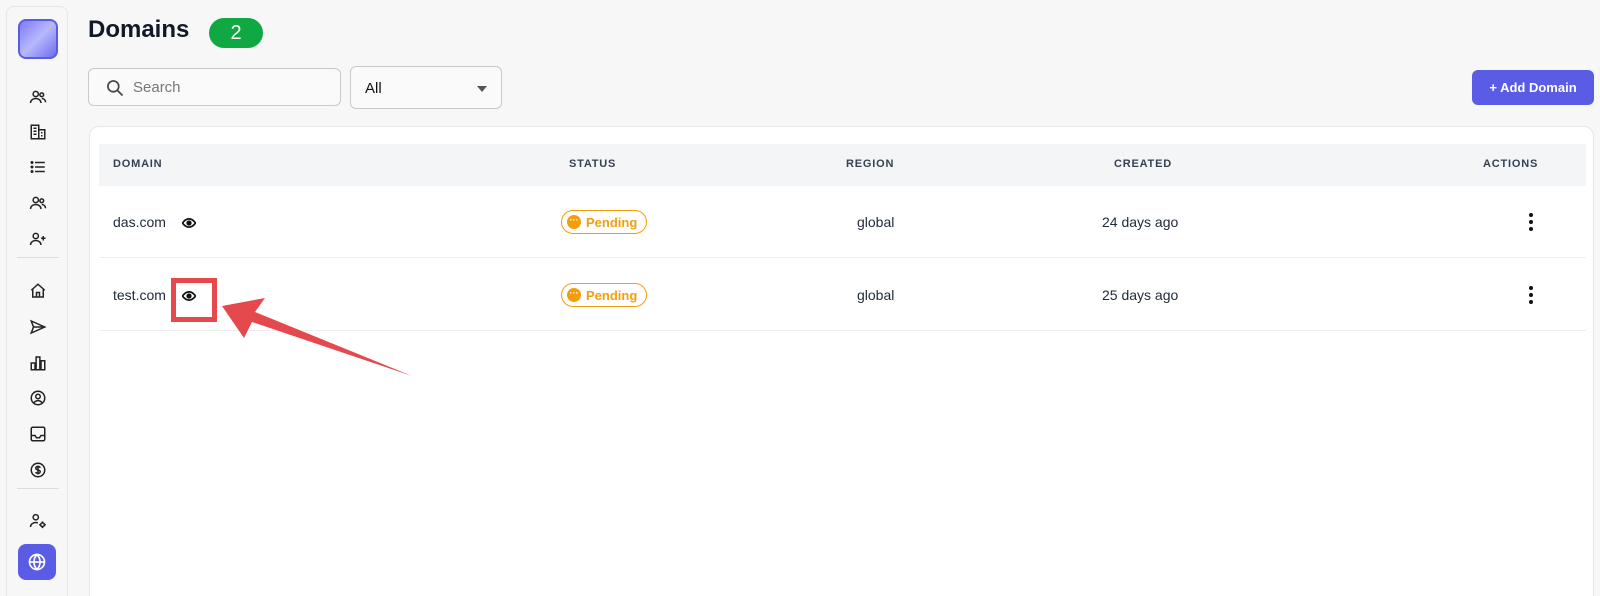 This screenshot has width=1600, height=596. I want to click on add-domain-button: + Add Domain, so click(1533, 87).